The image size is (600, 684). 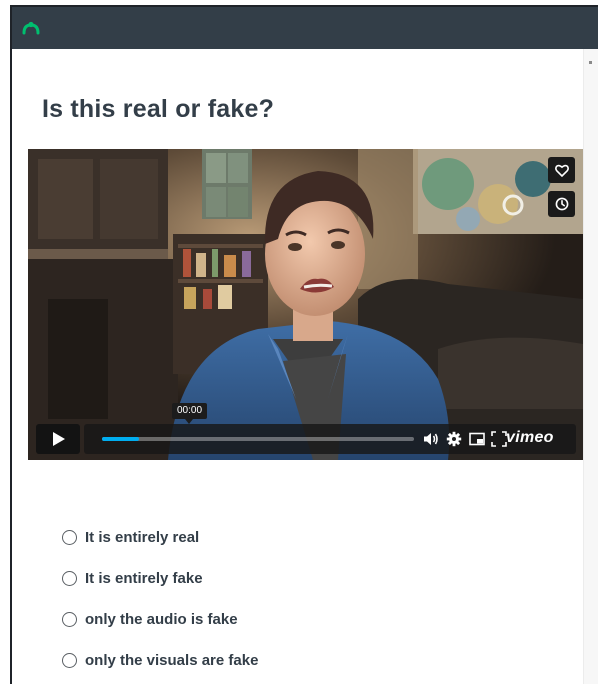 I want to click on option-label: It is entirely fake, so click(x=144, y=578).